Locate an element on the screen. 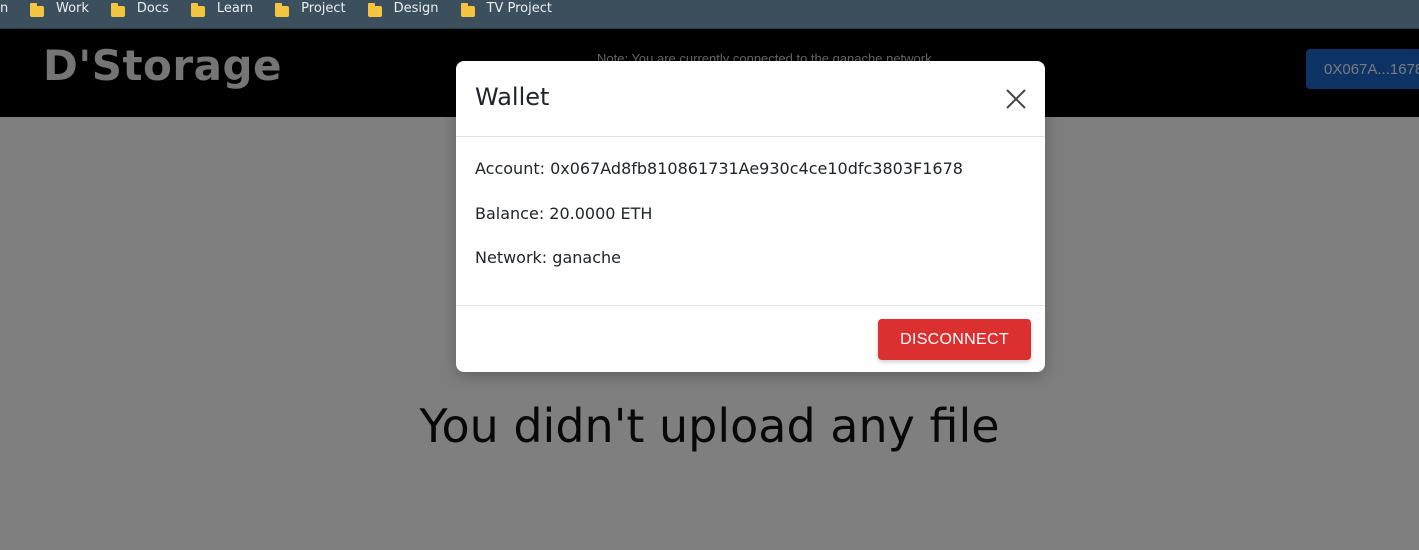 Image resolution: width=1419 pixels, height=550 pixels. network-name: Network: ganache is located at coordinates (548, 257).